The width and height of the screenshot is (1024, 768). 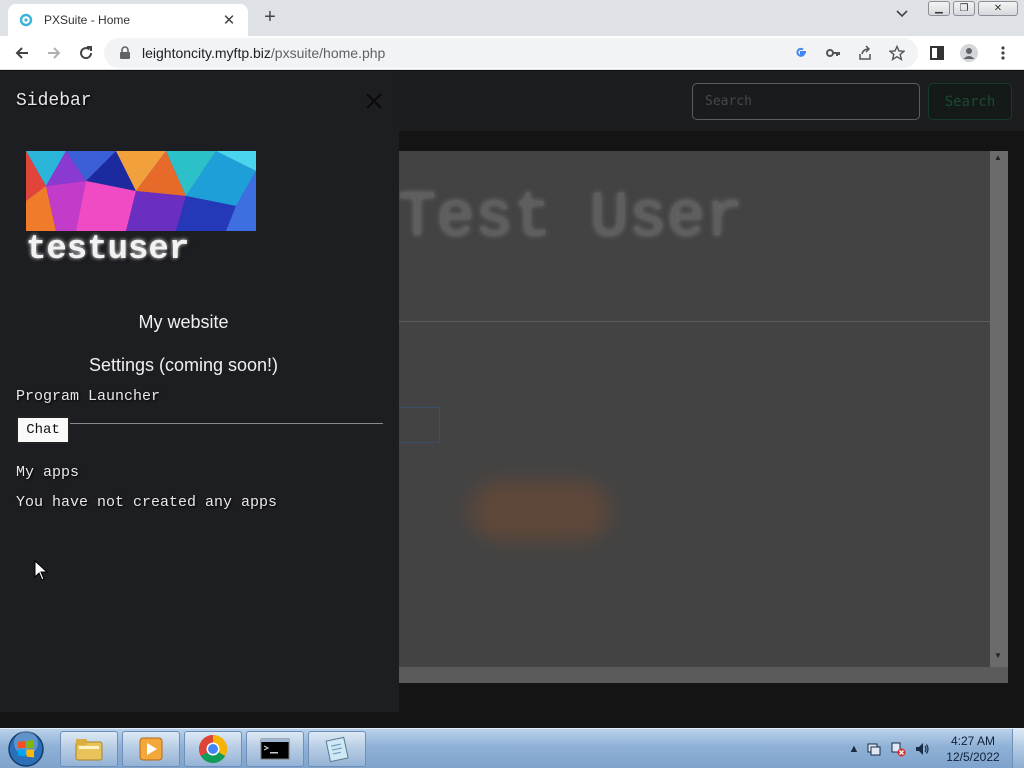 I want to click on new-tab-icon: +, so click(x=270, y=18).